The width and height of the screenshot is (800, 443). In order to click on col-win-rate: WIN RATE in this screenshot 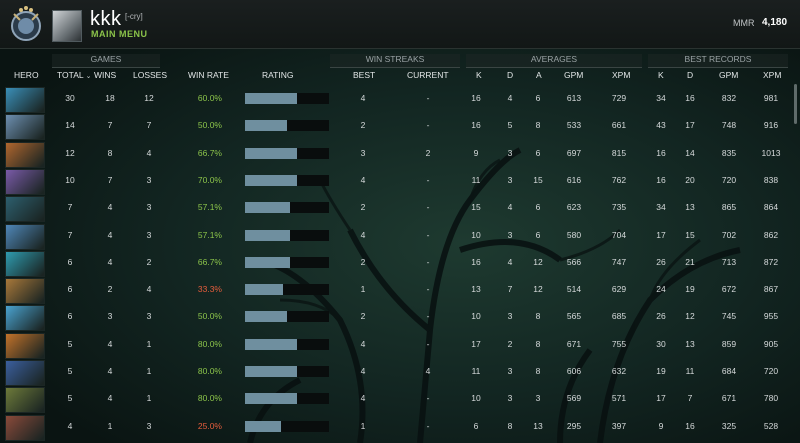, I will do `click(208, 75)`.